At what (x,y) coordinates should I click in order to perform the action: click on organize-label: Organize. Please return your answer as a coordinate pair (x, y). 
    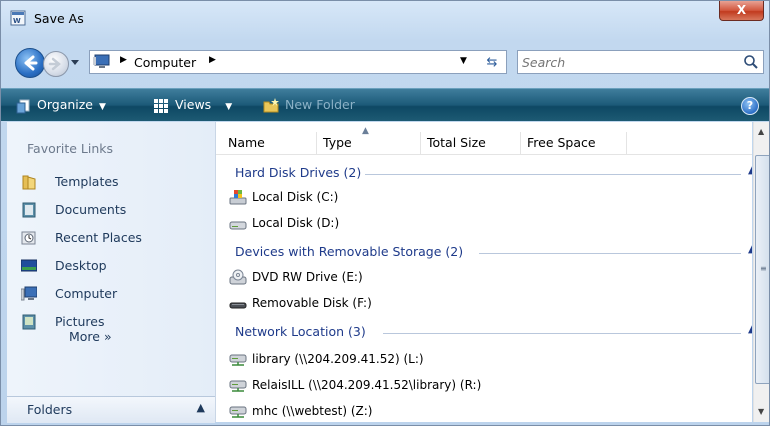
    Looking at the image, I should click on (65, 104).